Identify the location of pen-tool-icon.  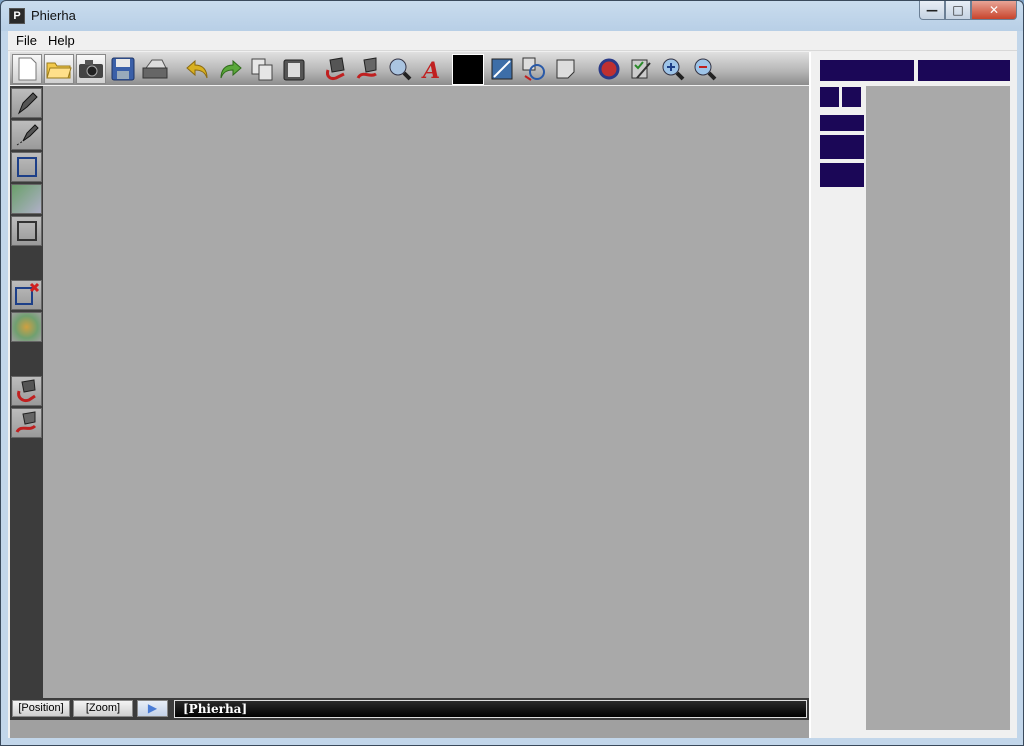
(26, 103).